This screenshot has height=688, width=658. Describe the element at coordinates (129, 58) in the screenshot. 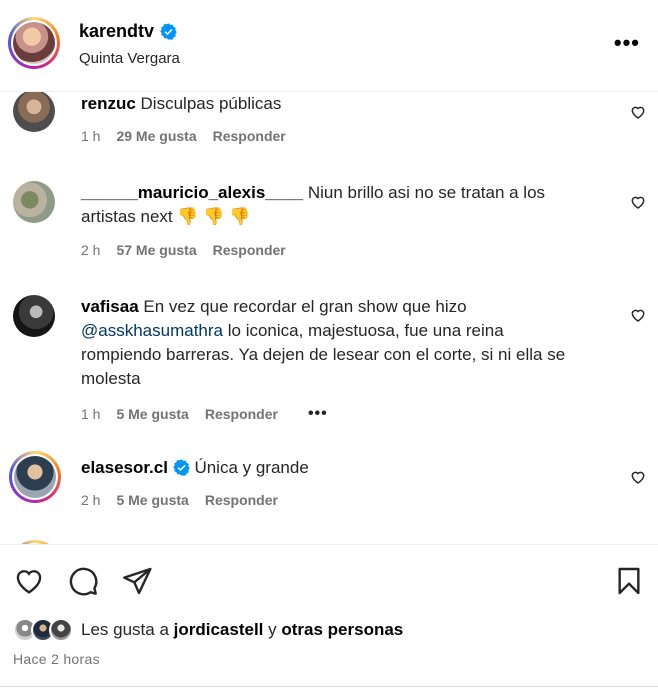

I see `post-location: Quinta Vergara` at that location.